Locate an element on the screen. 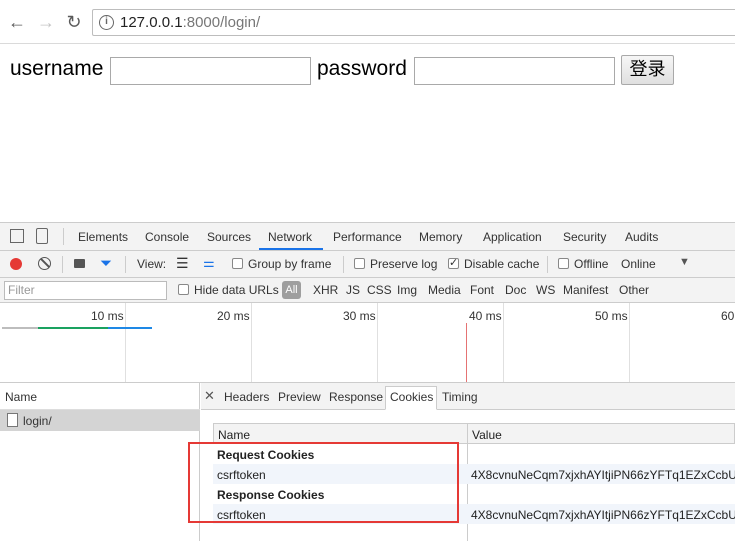  filter-type-js: JS is located at coordinates (353, 290).